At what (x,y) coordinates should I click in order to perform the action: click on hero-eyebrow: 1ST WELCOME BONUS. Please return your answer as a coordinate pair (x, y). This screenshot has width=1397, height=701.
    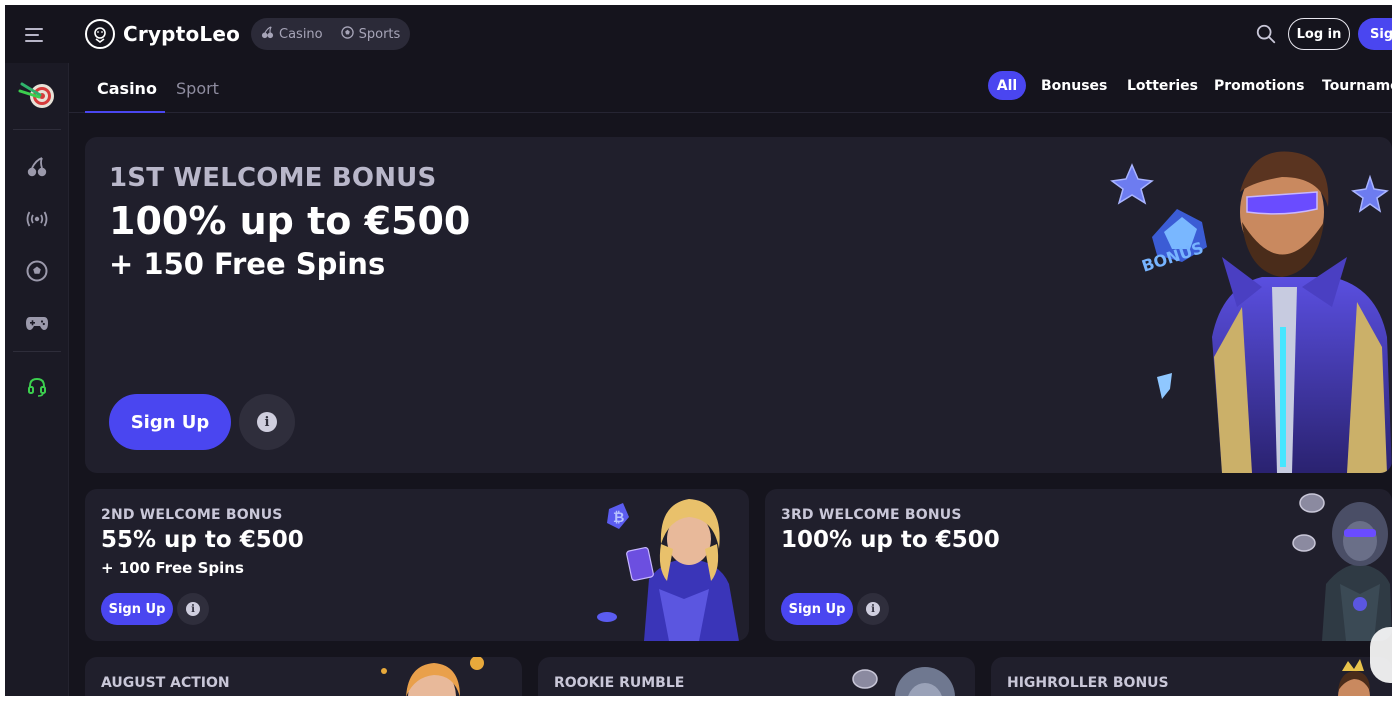
    Looking at the image, I should click on (273, 178).